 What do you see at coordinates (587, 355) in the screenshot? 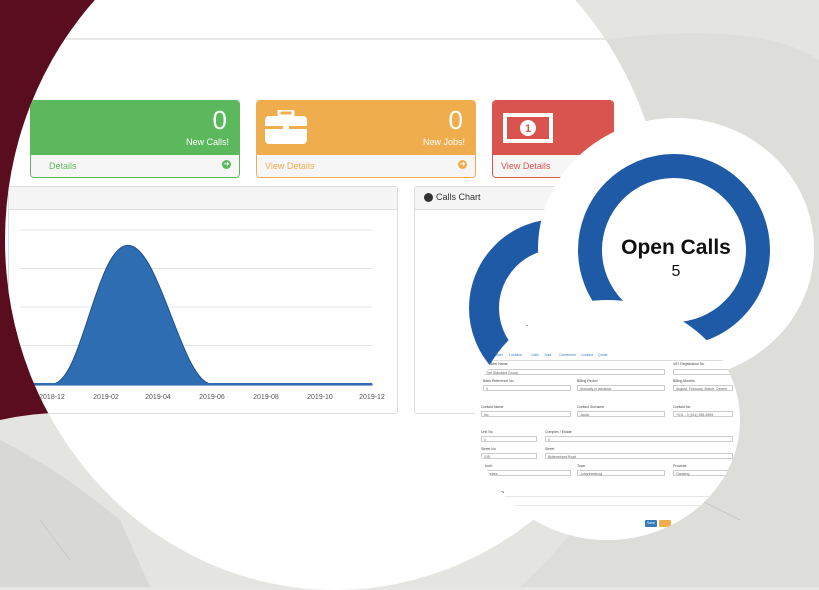
I see `tab-contact: Contact` at bounding box center [587, 355].